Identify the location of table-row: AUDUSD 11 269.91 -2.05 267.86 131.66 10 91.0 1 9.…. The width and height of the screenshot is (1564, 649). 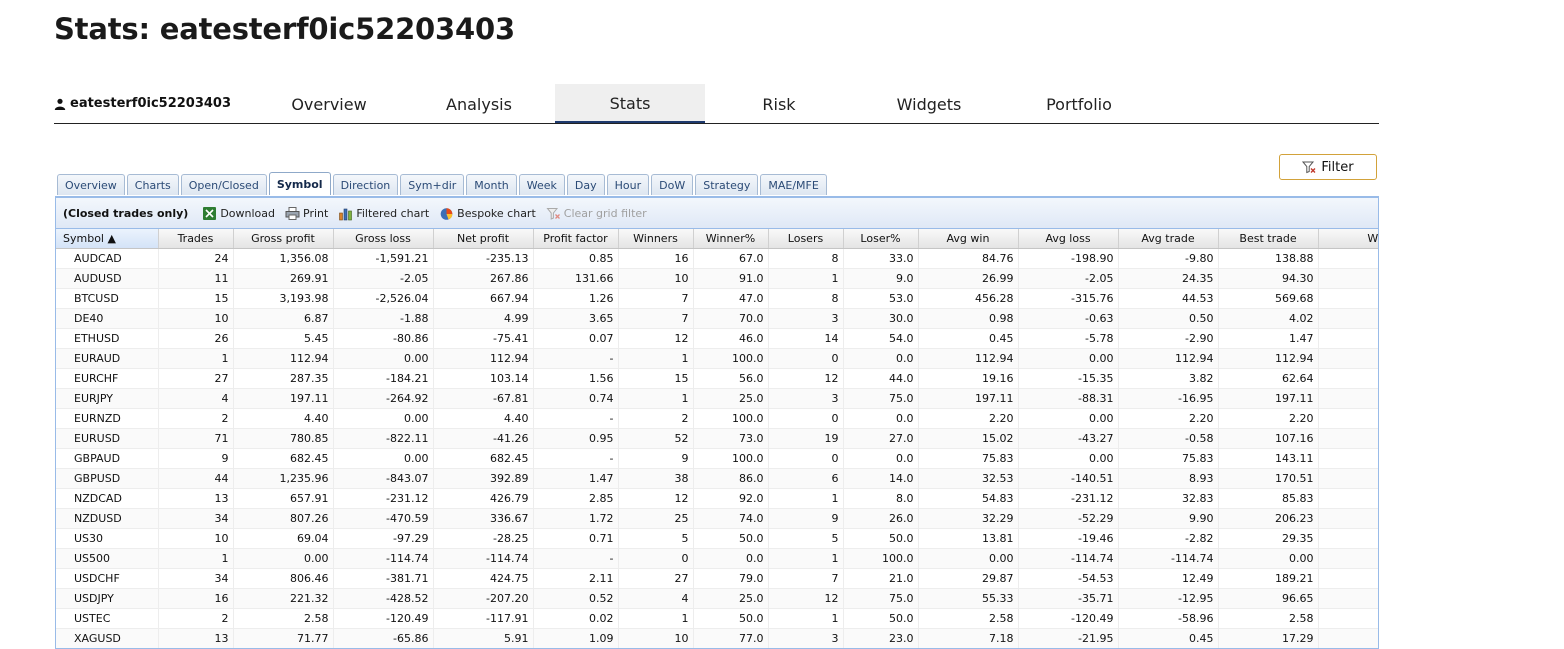
(717, 278).